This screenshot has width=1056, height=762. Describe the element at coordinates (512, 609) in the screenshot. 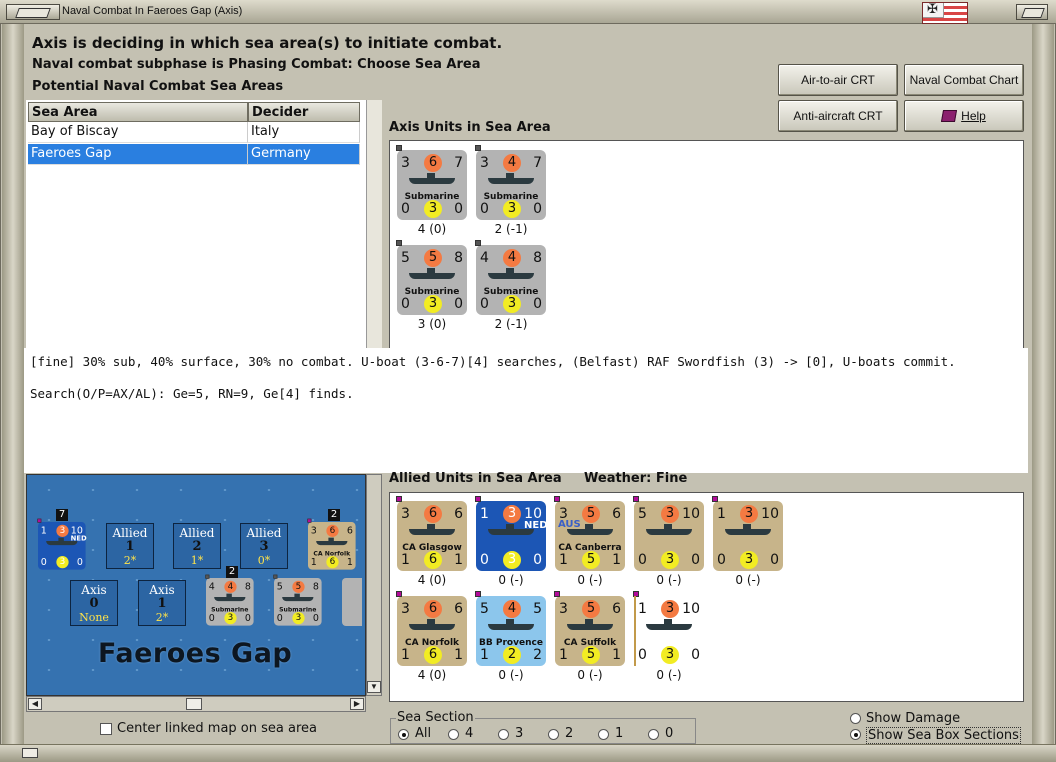

I see `range-circle: 4` at that location.